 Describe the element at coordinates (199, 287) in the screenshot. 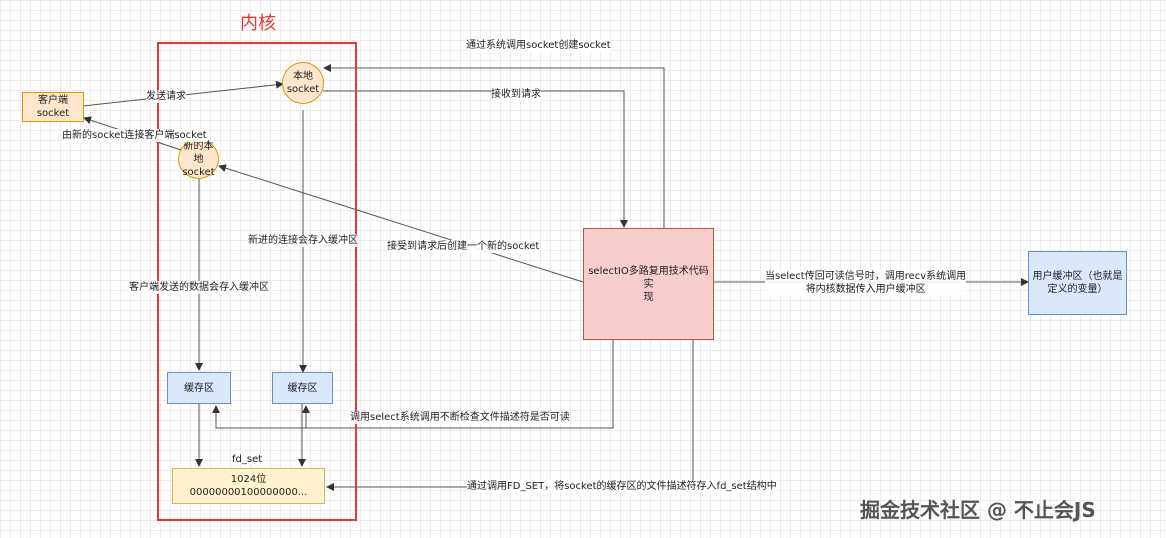

I see `edge-label-client-data-buffer: 客户端发送的数据会存入缓冲区` at that location.